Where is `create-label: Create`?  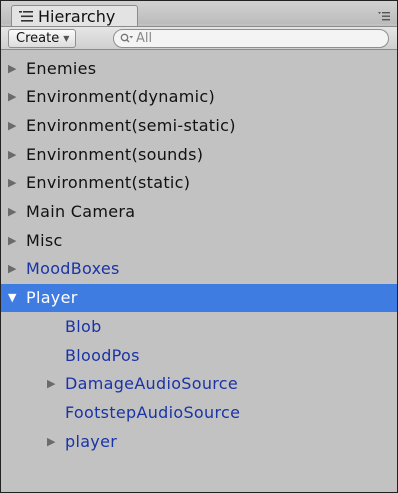
create-label: Create is located at coordinates (38, 38).